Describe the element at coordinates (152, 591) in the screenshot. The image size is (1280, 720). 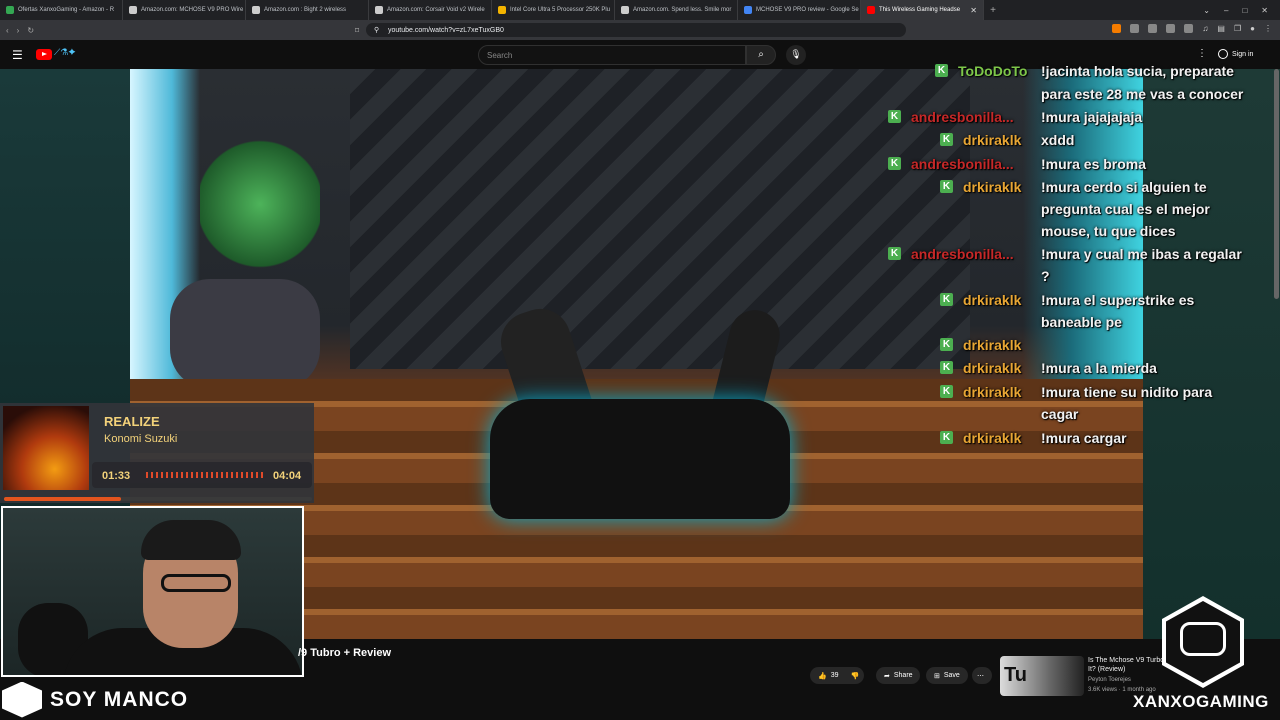
I see `webcam-overlay` at that location.